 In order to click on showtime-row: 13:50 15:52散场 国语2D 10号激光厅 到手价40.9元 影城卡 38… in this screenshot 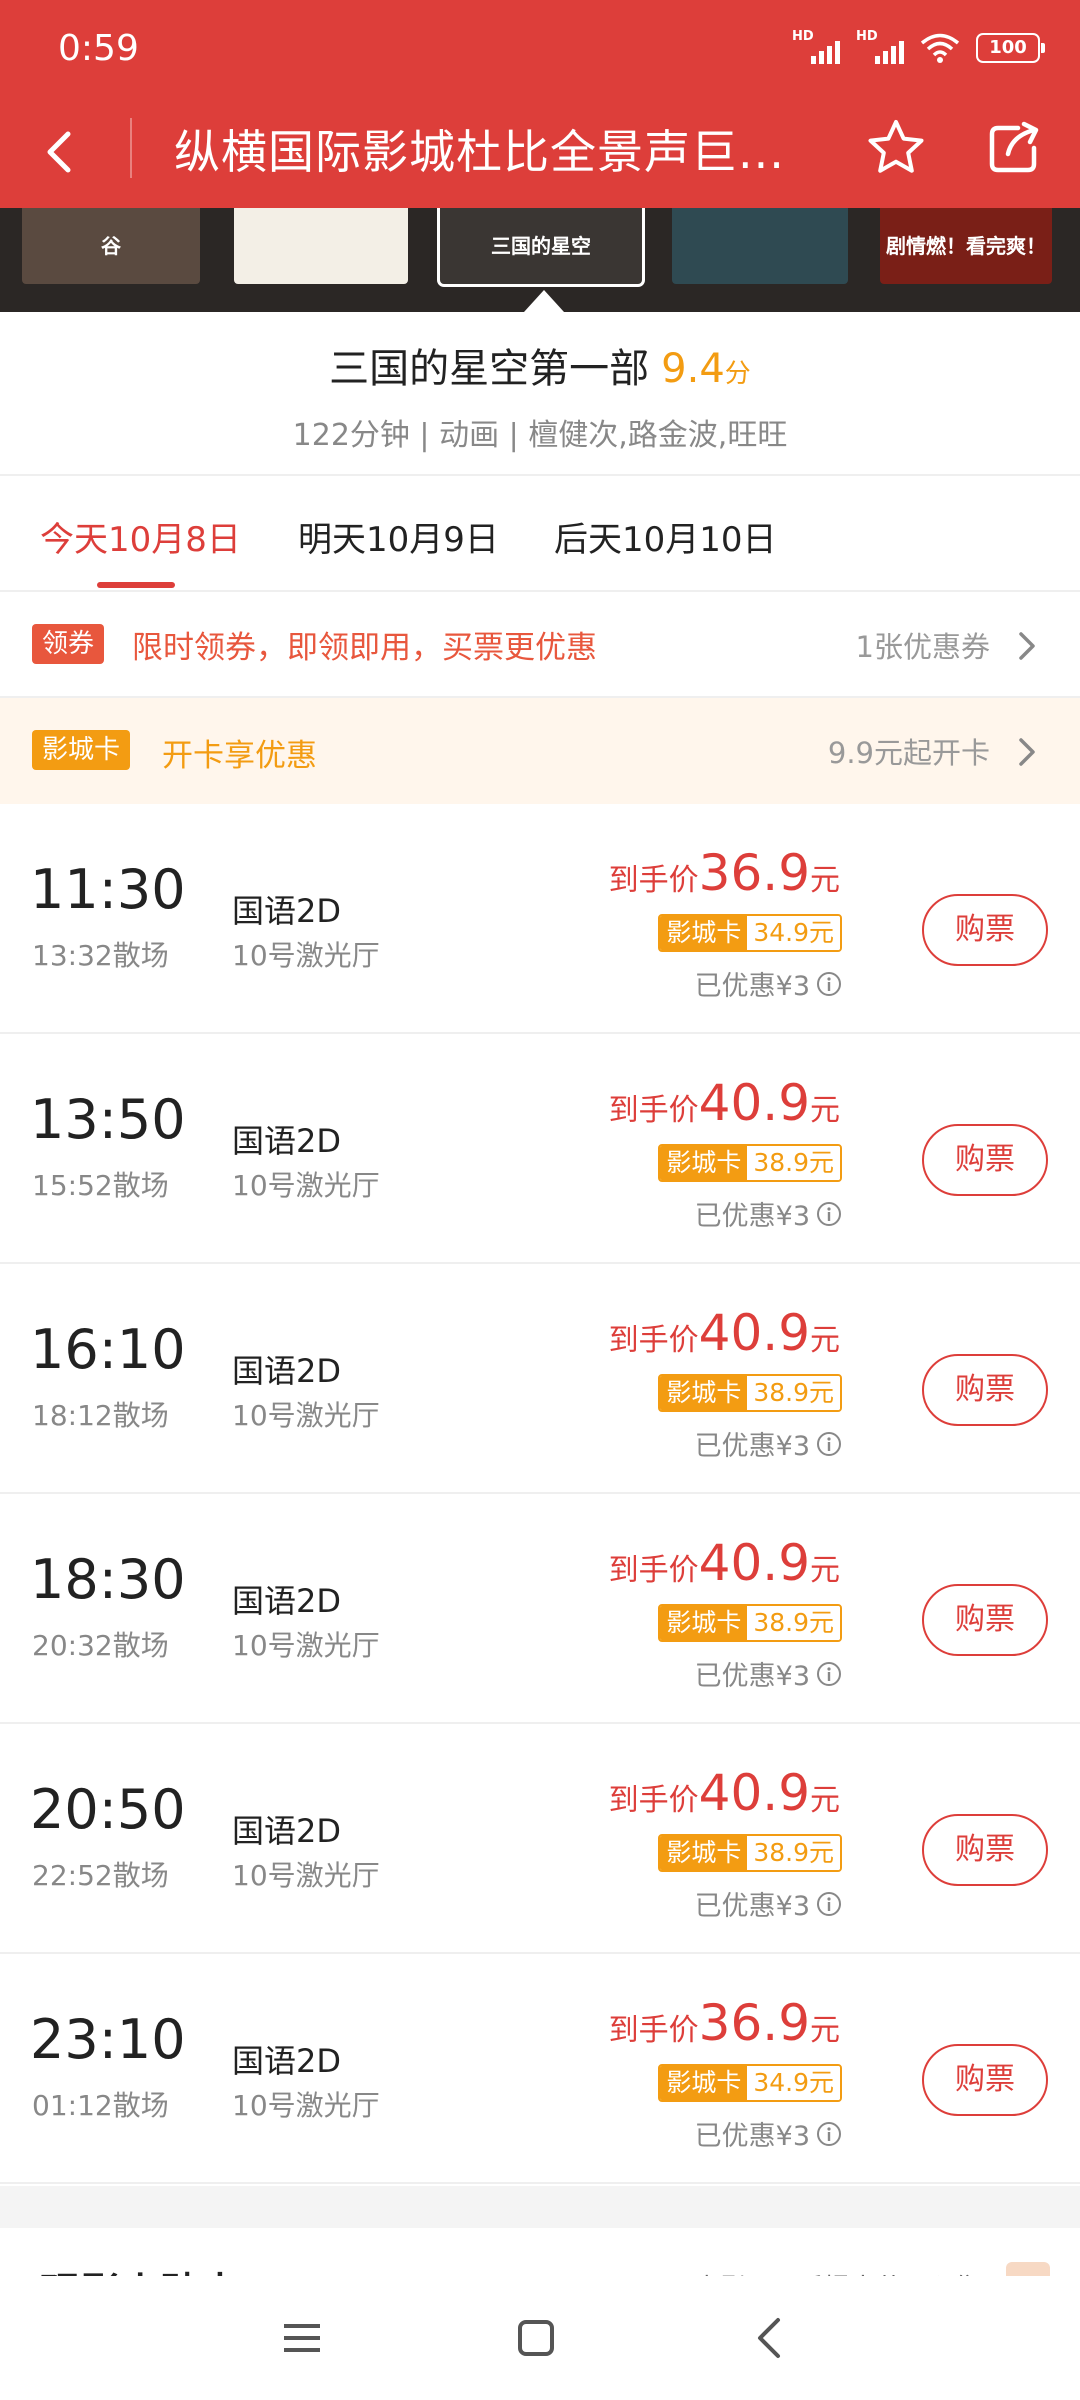, I will do `click(540, 1149)`.